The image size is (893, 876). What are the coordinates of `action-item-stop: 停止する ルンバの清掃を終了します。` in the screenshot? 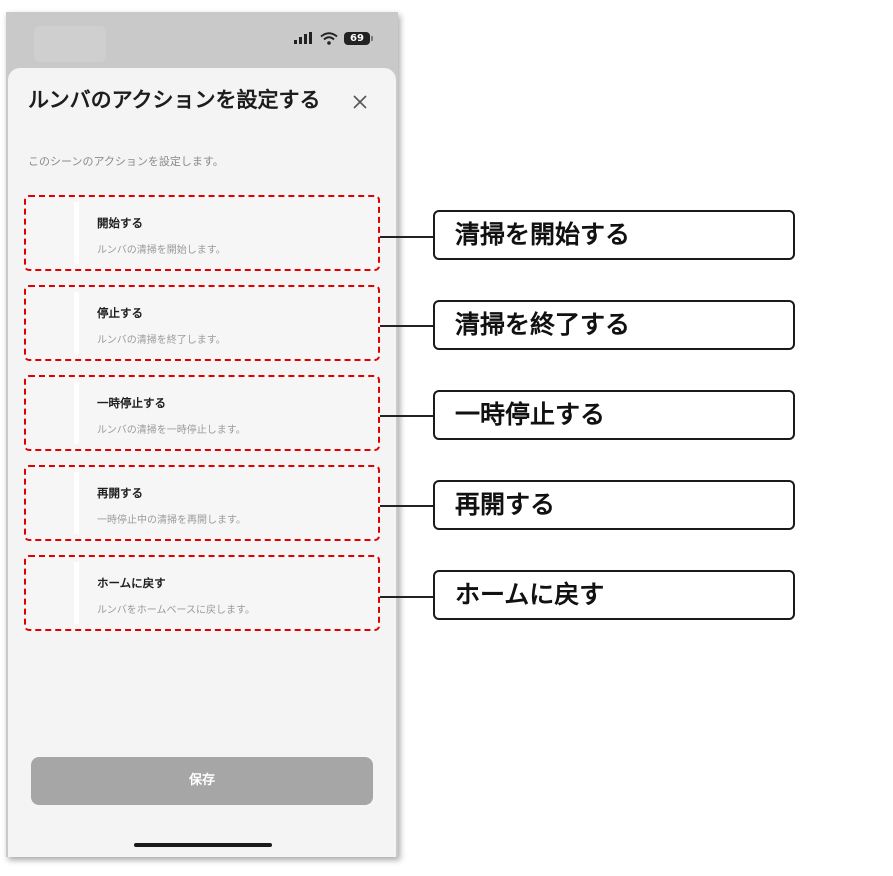 It's located at (202, 323).